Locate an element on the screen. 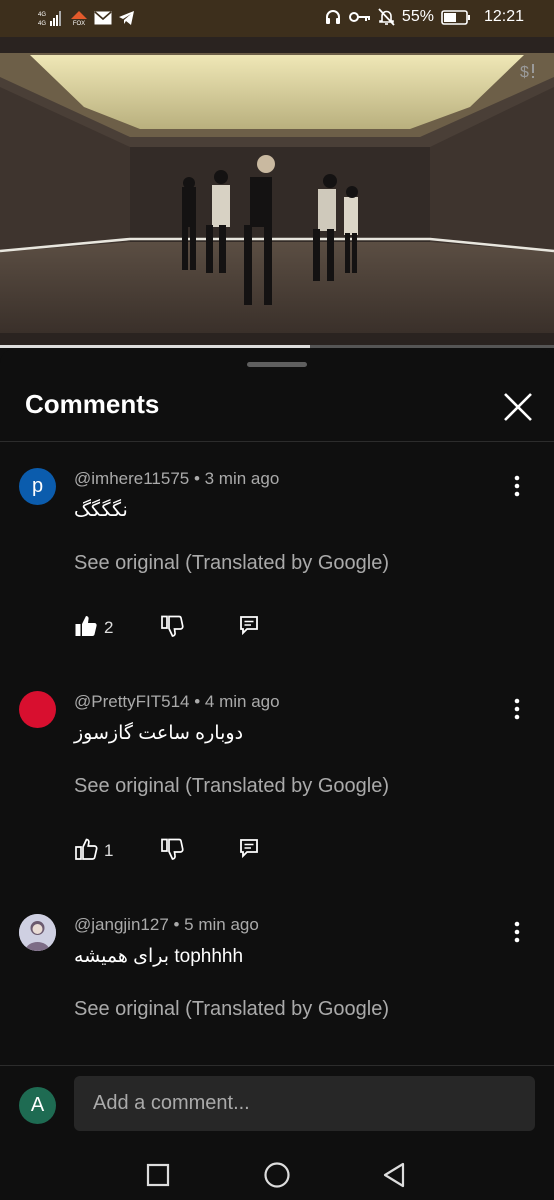 The width and height of the screenshot is (554, 1200). key-icon is located at coordinates (359, 17).